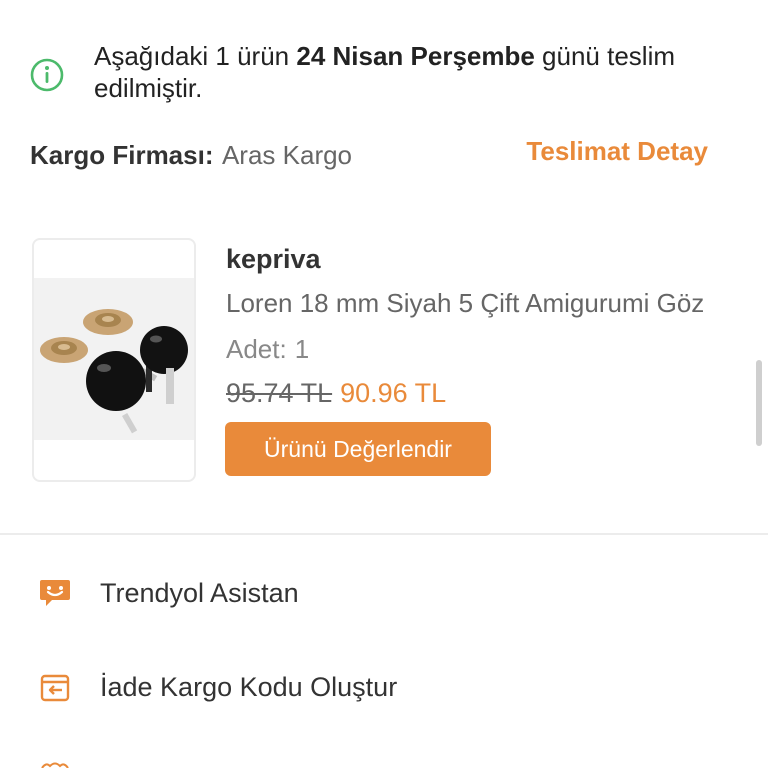 This screenshot has height=768, width=768. I want to click on next-menu-icon, so click(55, 765).